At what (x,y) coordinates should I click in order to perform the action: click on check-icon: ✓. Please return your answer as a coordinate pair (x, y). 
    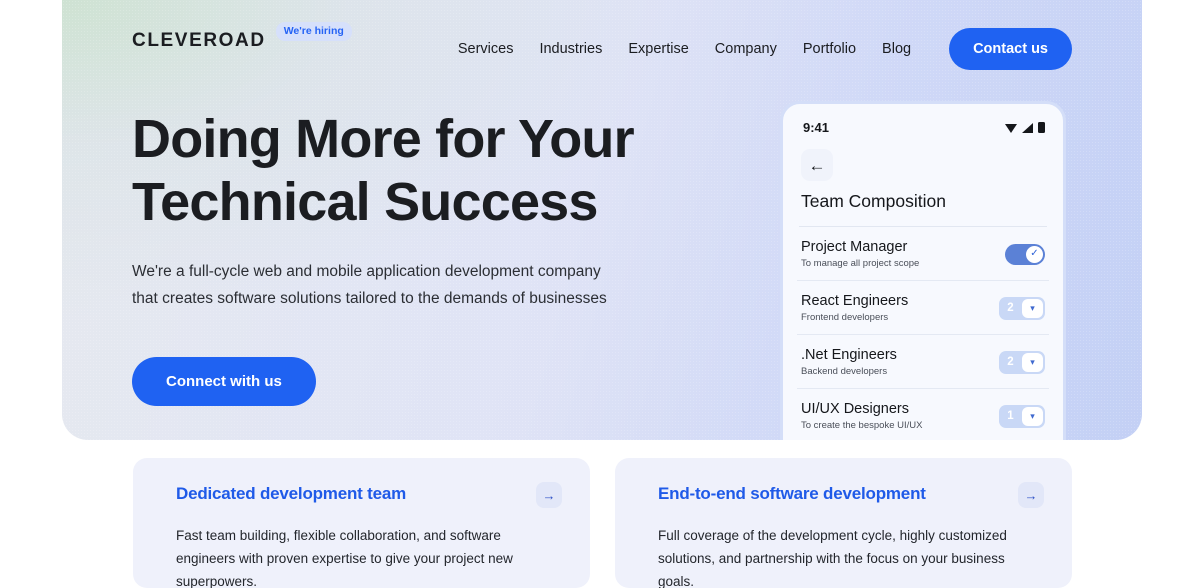
    Looking at the image, I should click on (1034, 253).